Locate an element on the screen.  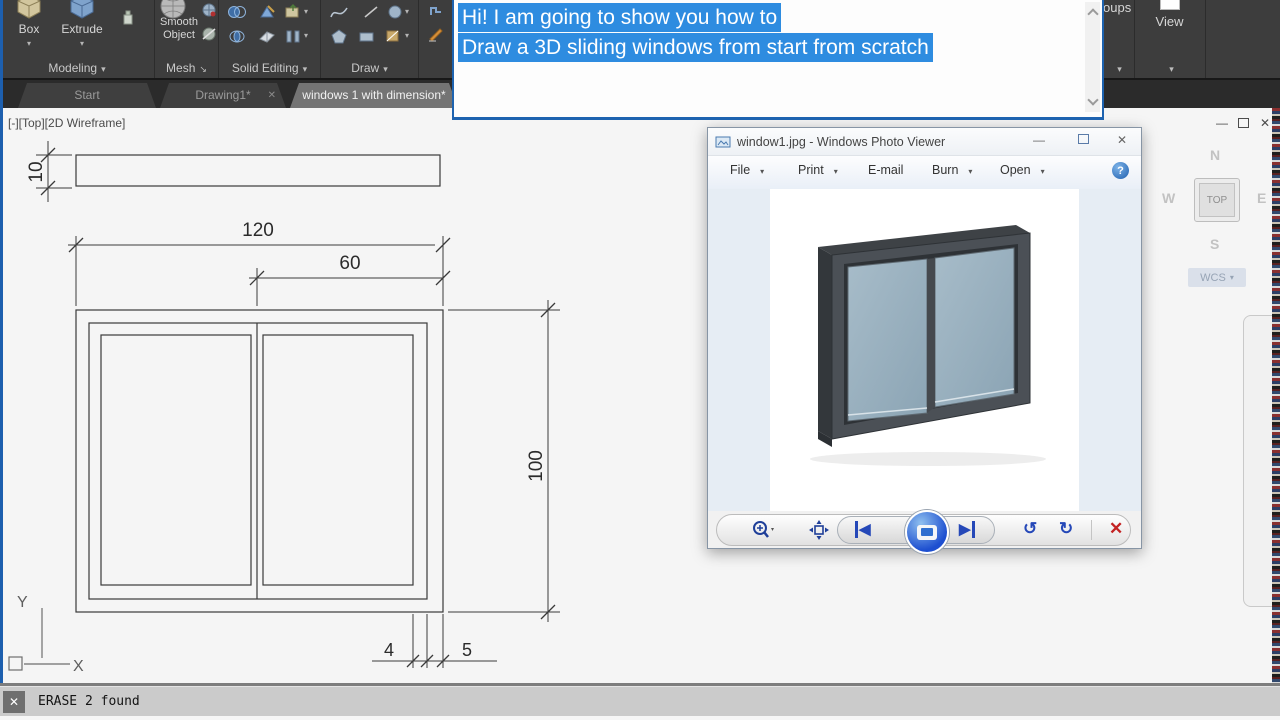
play-slideshow-button is located at coordinates (927, 532).